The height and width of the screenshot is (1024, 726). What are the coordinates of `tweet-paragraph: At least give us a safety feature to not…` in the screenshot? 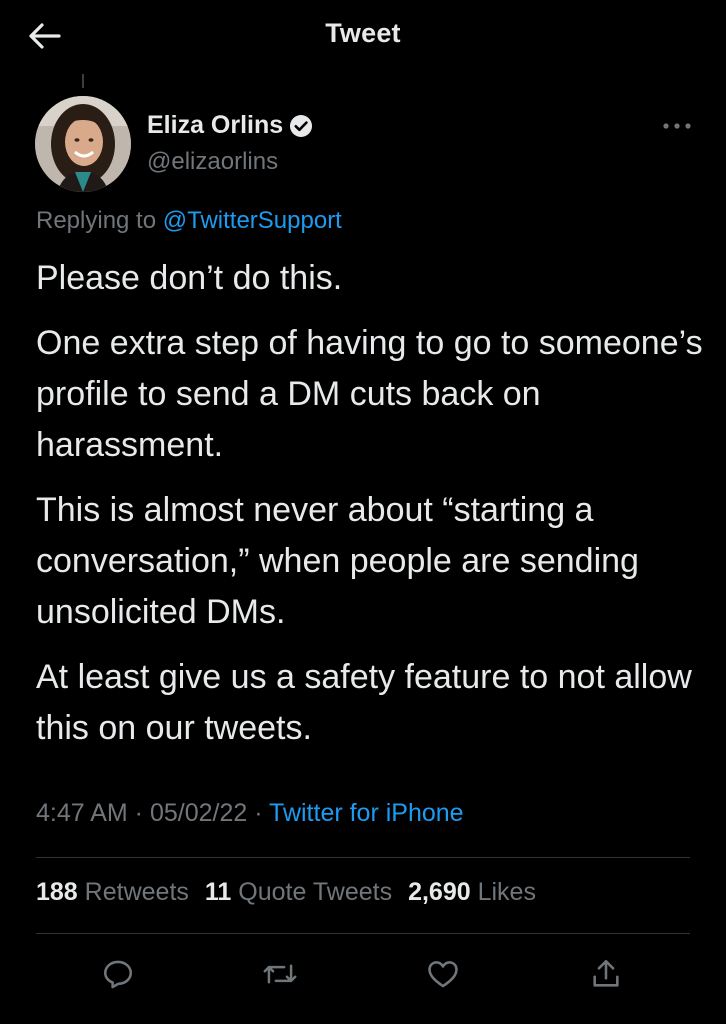 It's located at (364, 702).